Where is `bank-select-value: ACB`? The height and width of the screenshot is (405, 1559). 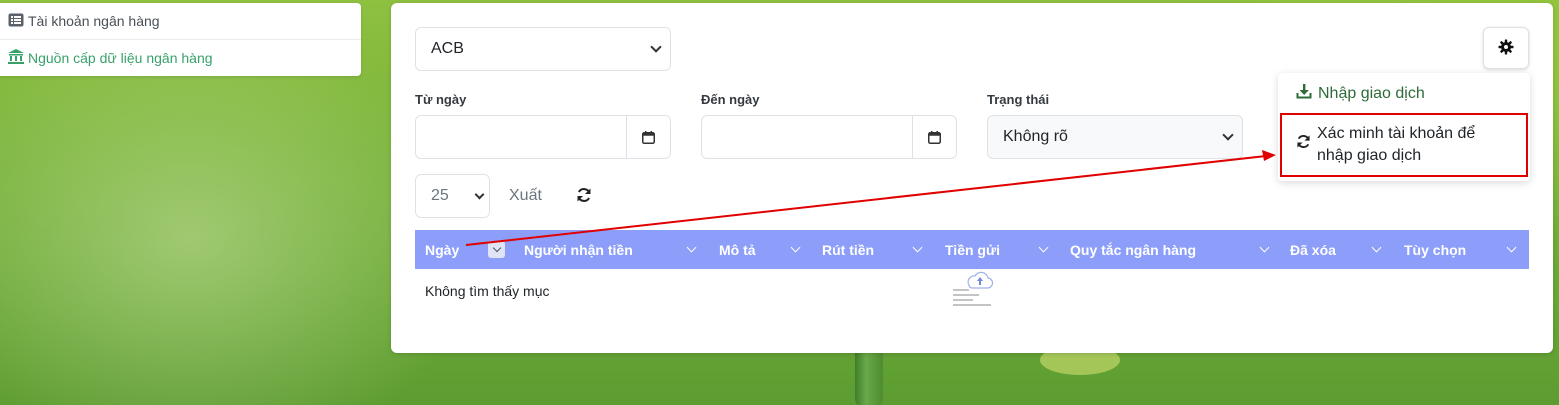
bank-select-value: ACB is located at coordinates (447, 48).